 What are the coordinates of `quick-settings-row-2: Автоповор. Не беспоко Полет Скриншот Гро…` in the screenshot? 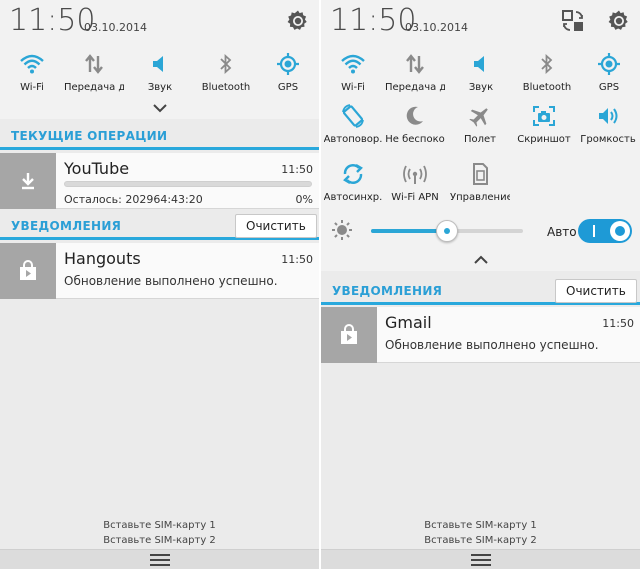 It's located at (480, 126).